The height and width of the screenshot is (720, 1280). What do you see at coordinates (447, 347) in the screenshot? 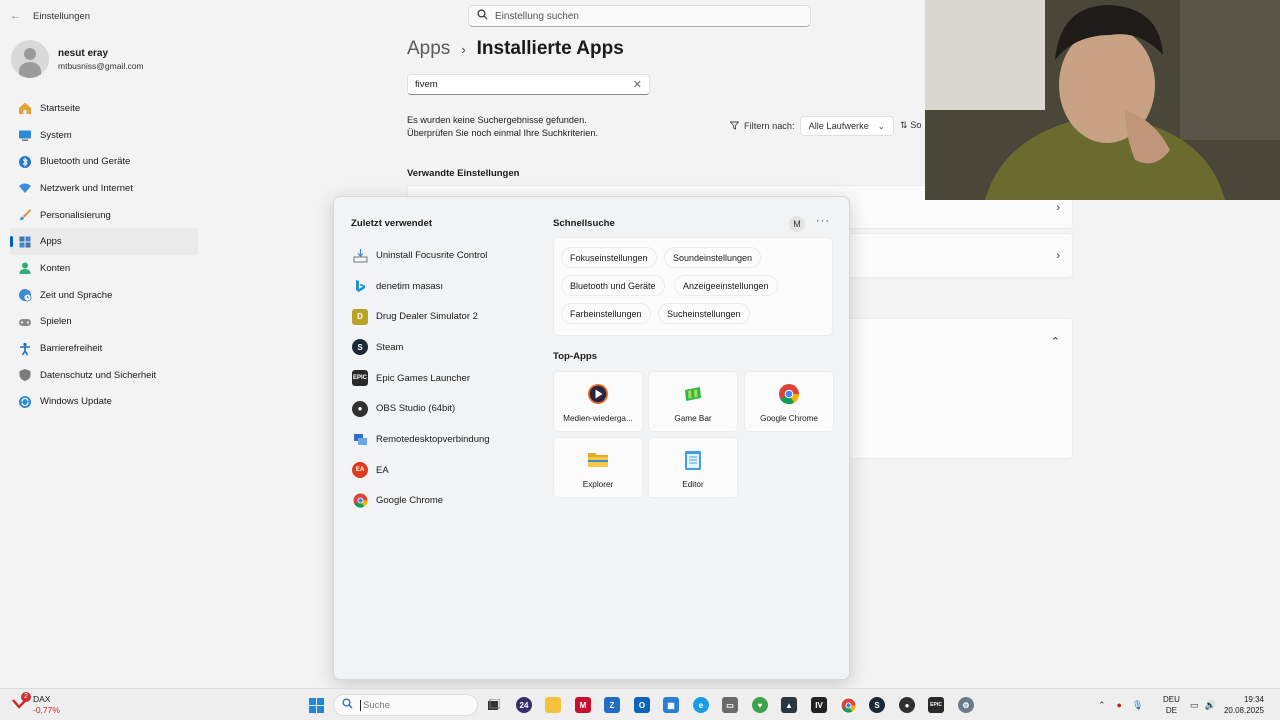
I see `list-item: S Steam` at bounding box center [447, 347].